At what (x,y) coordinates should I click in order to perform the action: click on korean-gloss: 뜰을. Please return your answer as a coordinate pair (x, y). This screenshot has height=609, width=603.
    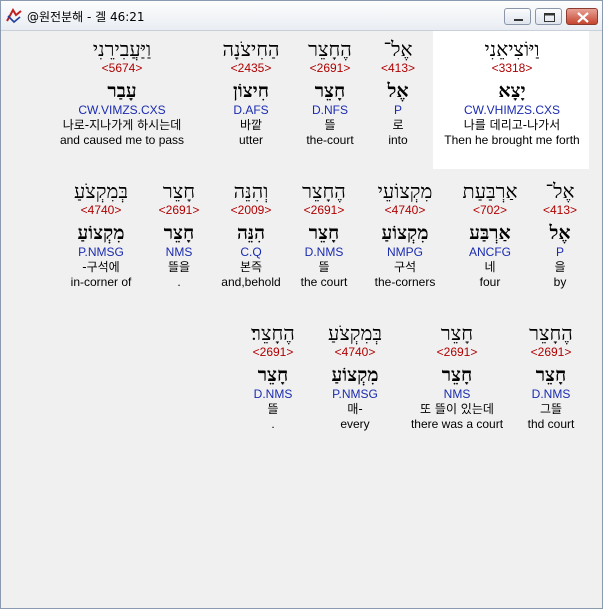
    Looking at the image, I should click on (179, 267).